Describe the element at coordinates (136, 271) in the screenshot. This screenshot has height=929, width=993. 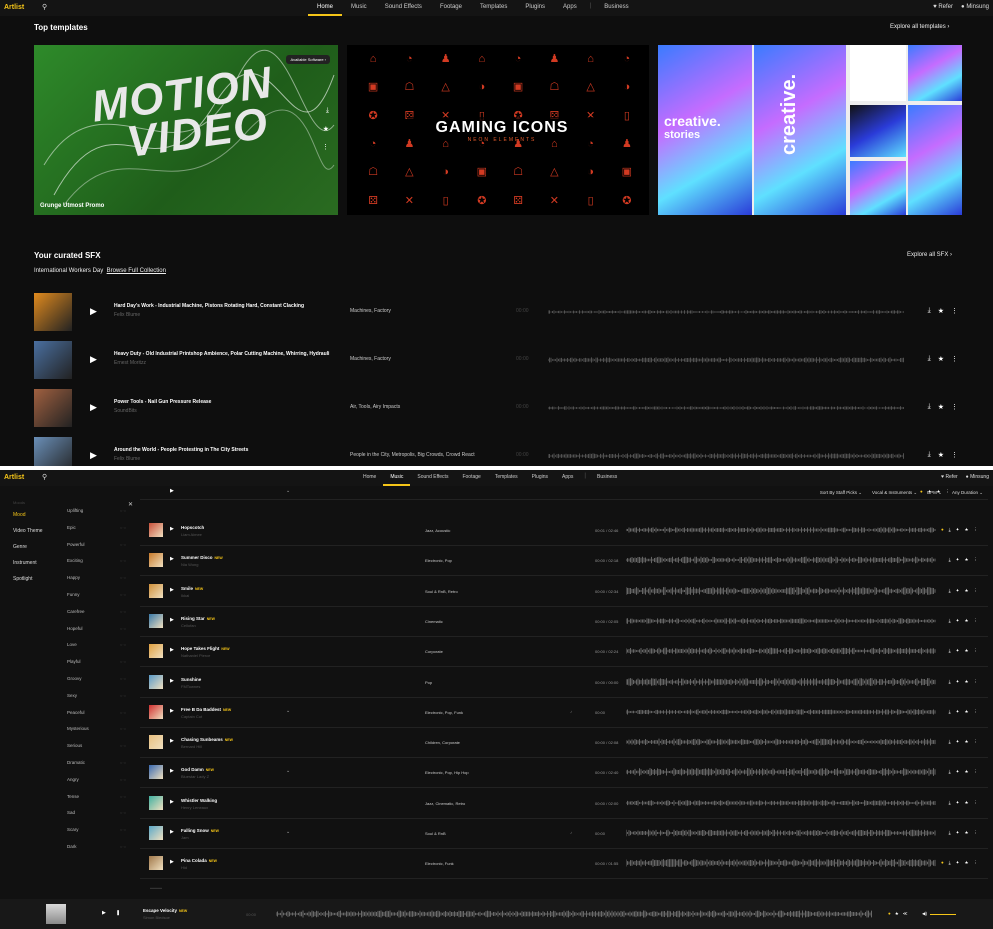
I see `browse-collection-link: Browse Full Collection` at that location.